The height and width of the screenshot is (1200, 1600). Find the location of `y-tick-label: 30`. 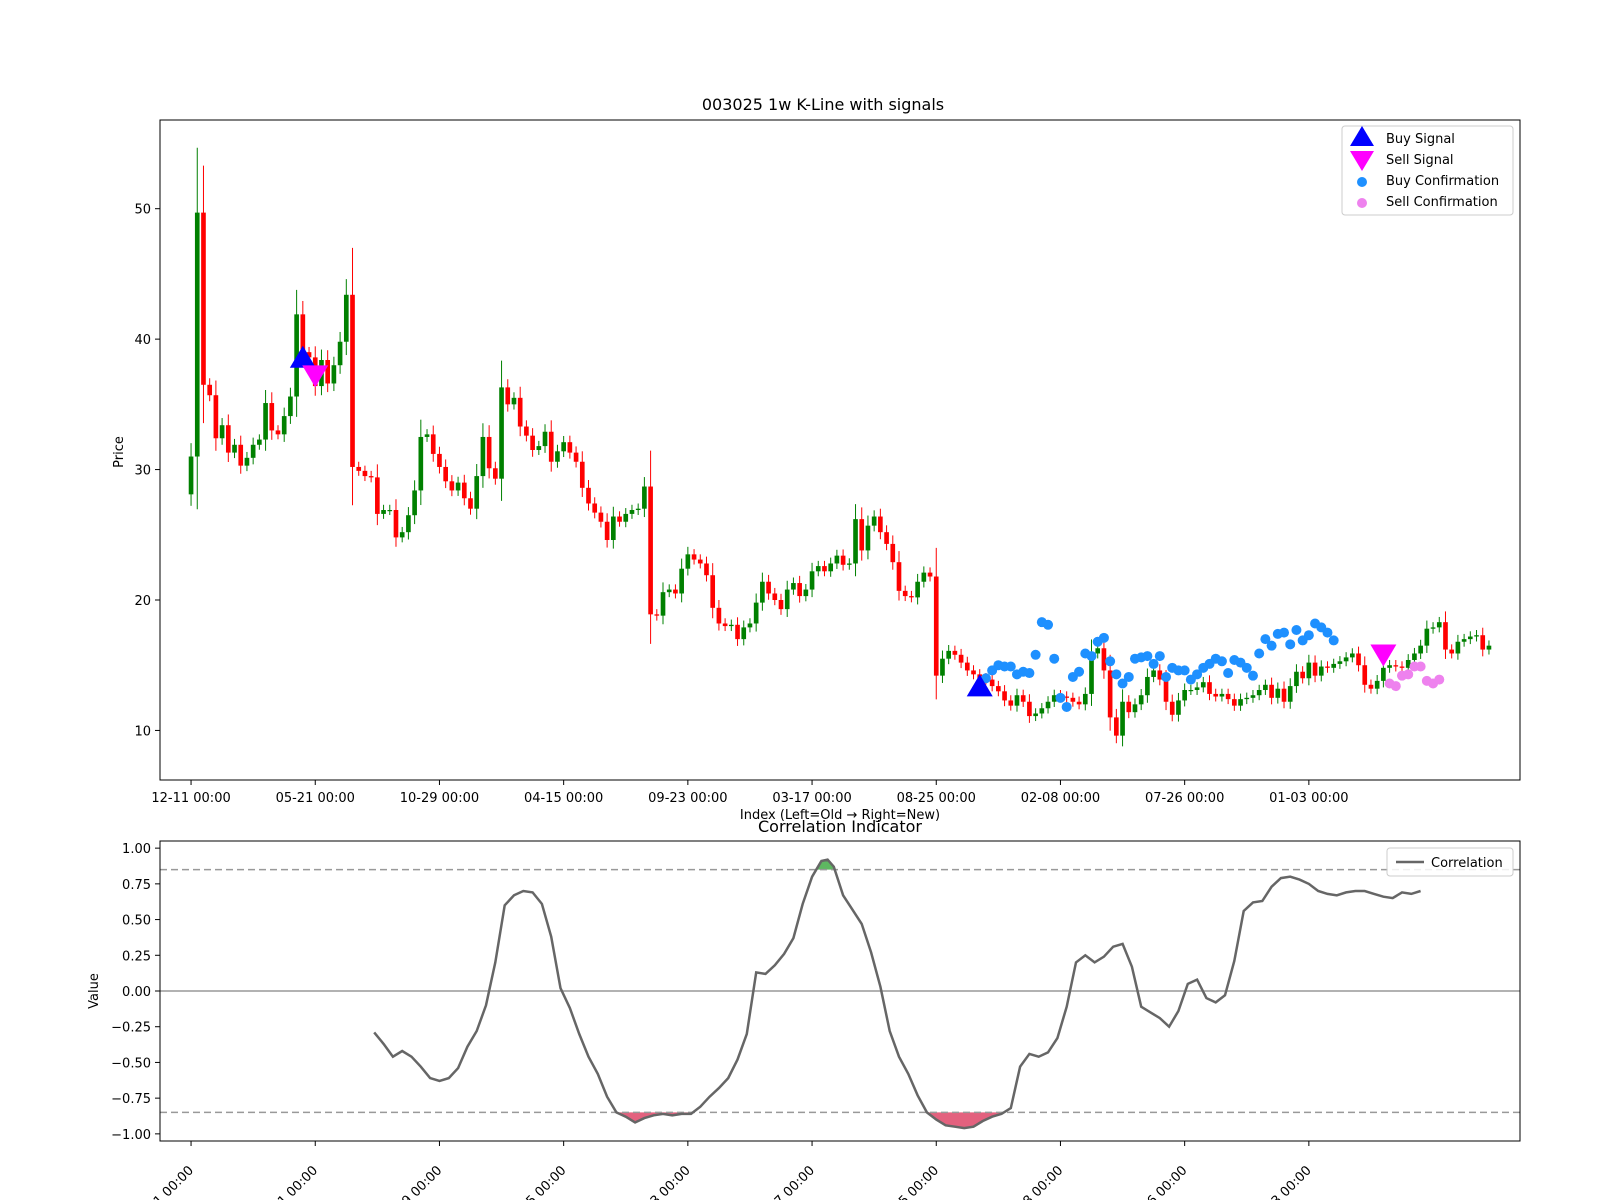

y-tick-label: 30 is located at coordinates (142, 471).